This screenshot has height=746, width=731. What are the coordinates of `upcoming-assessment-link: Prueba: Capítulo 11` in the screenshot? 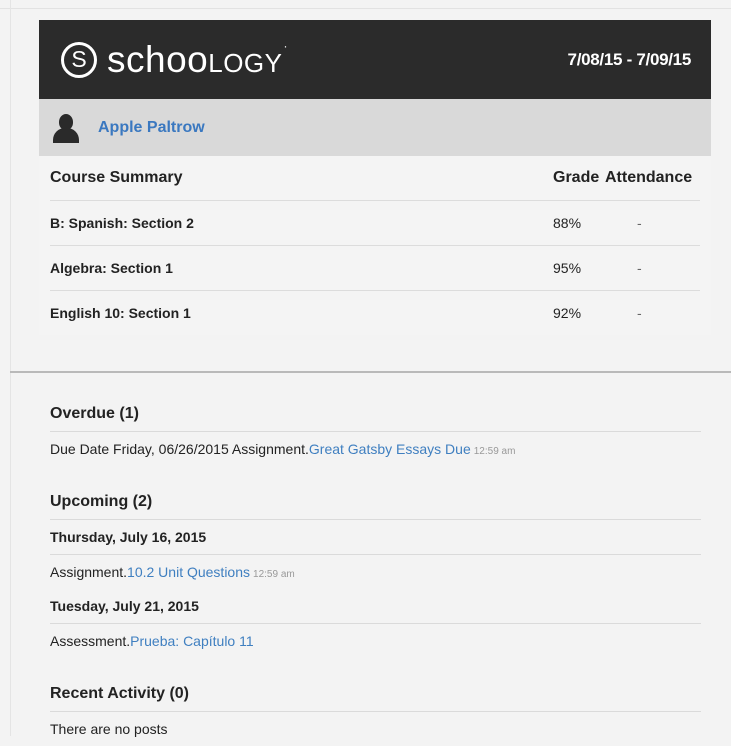 It's located at (192, 641).